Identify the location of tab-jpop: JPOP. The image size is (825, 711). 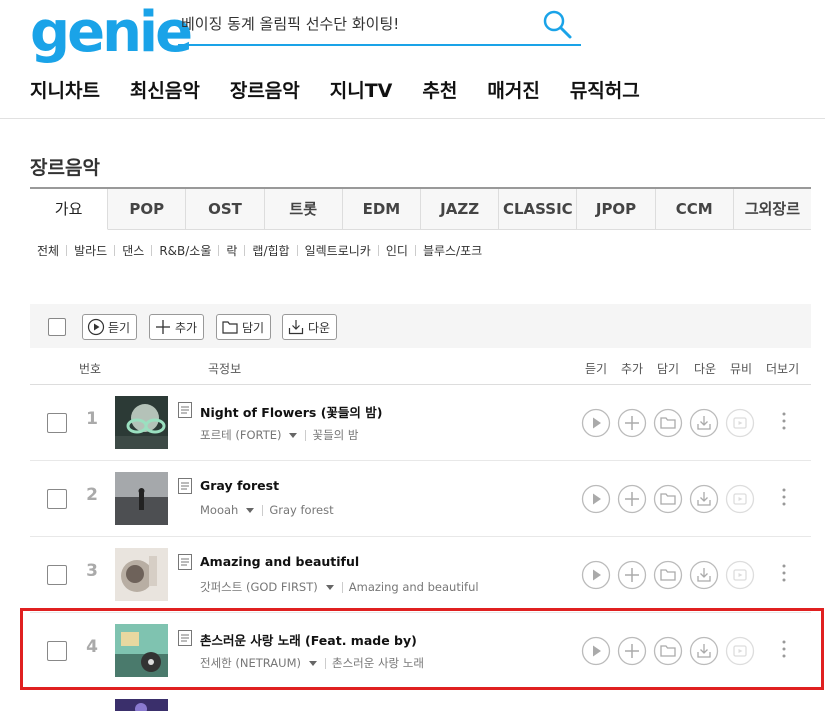
(616, 209).